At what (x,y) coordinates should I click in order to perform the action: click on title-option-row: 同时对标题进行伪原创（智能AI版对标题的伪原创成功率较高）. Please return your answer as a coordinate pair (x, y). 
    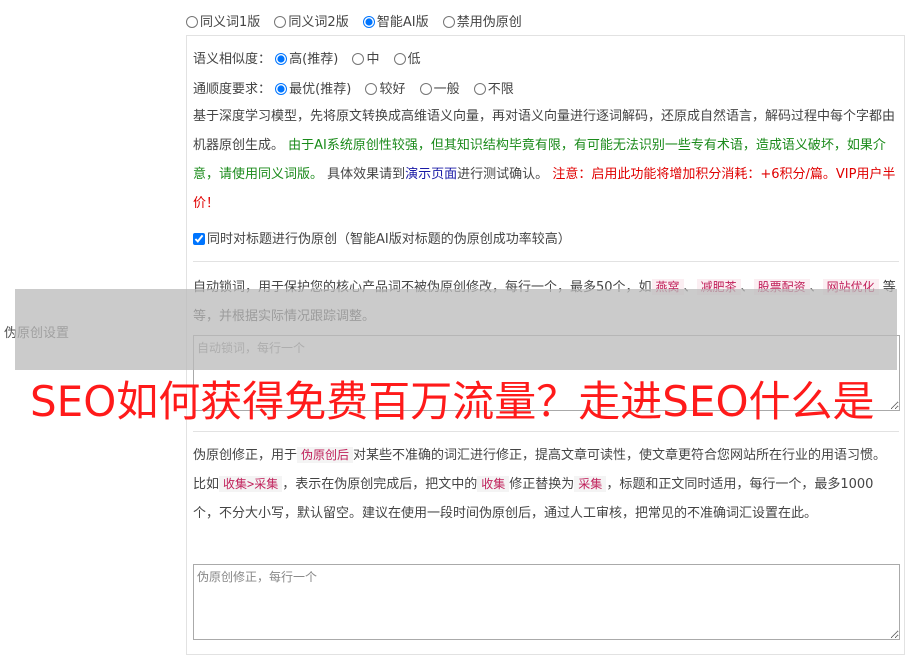
    Looking at the image, I should click on (382, 237).